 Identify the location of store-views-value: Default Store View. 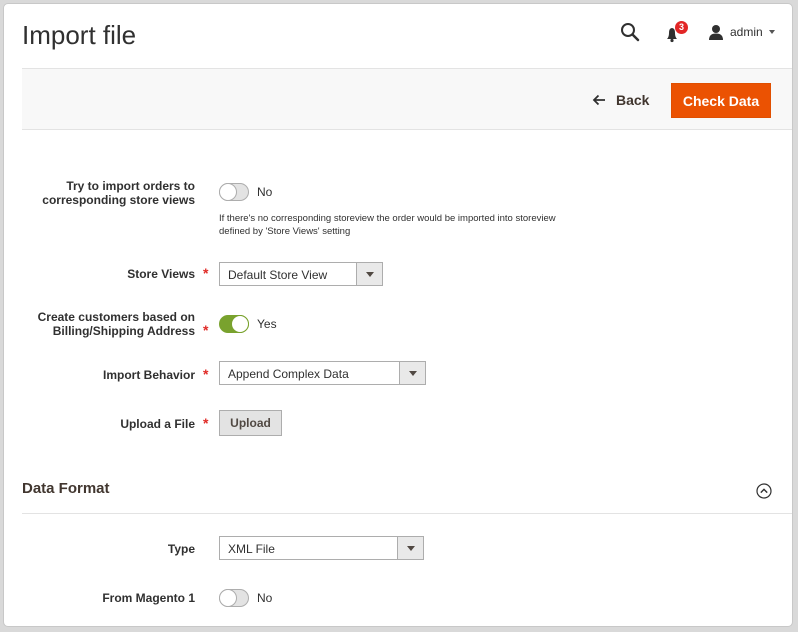
(278, 275).